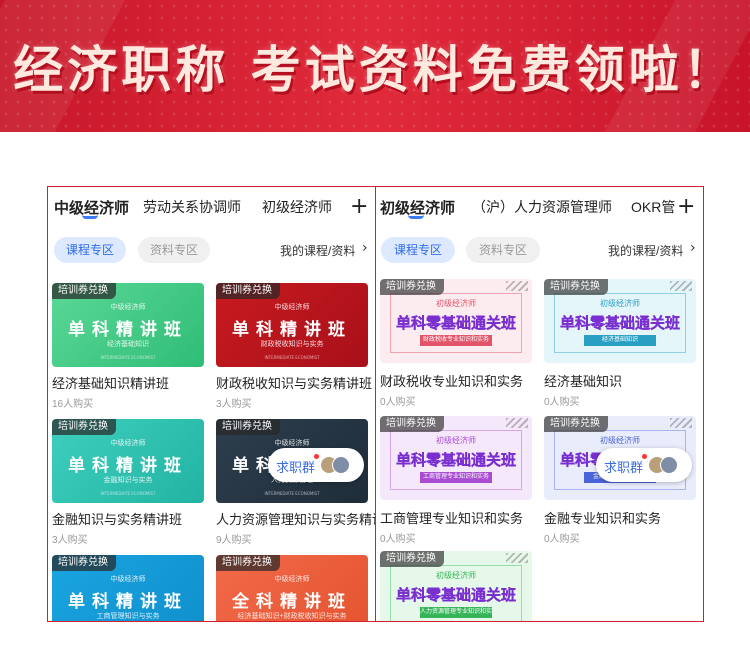  I want to click on card-subject: 金融知识与实务, so click(128, 480).